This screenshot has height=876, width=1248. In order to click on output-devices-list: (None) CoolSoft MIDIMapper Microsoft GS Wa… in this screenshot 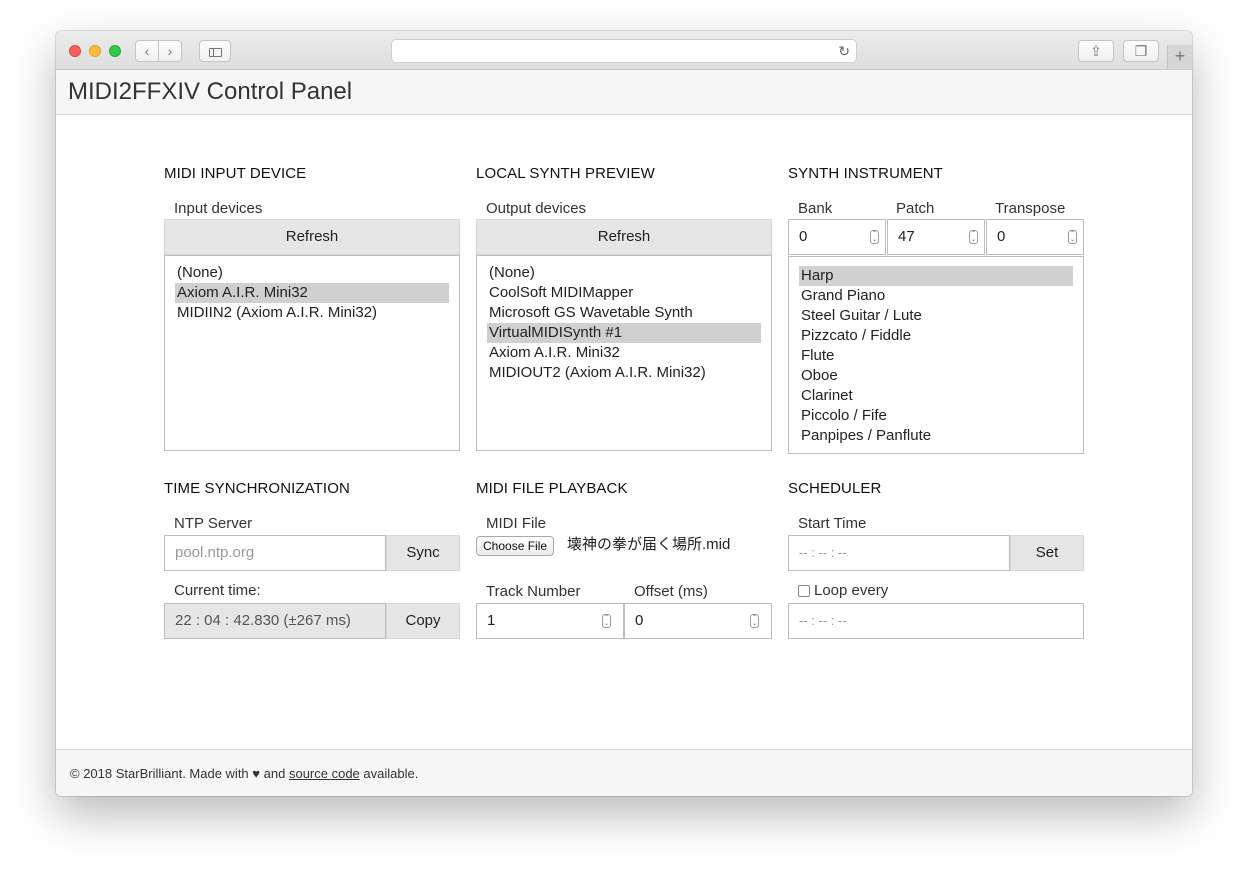, I will do `click(624, 353)`.